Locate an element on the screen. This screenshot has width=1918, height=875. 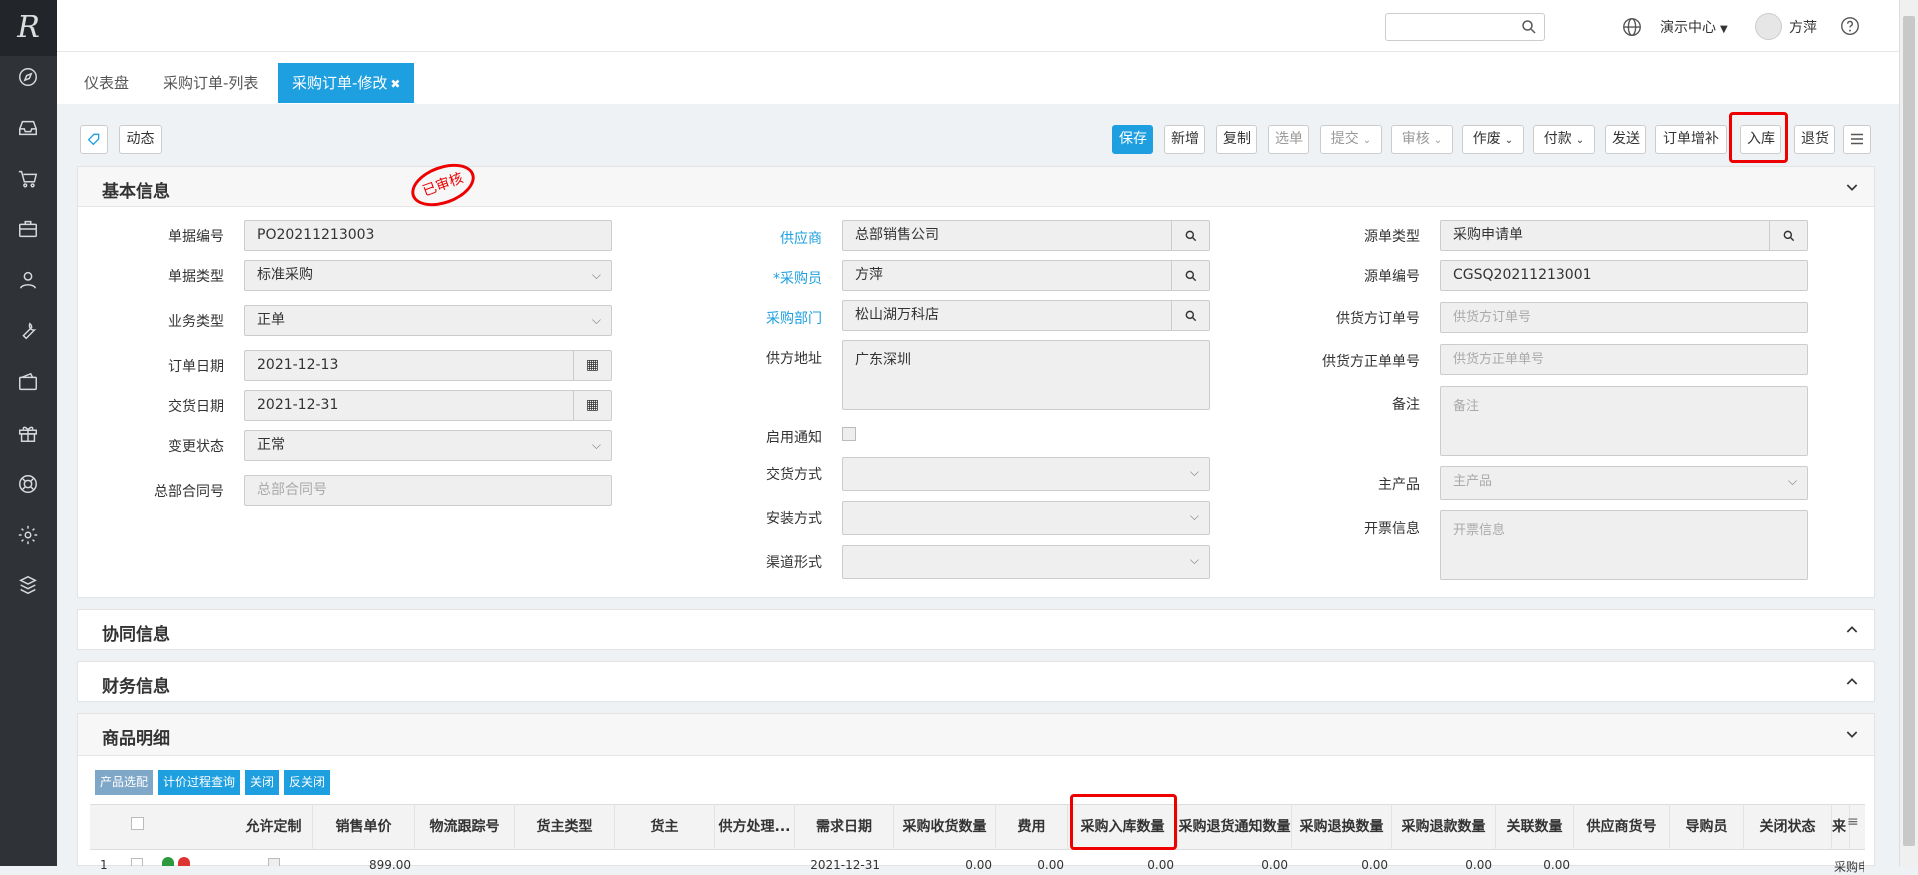
select-button: 选单 is located at coordinates (1288, 139).